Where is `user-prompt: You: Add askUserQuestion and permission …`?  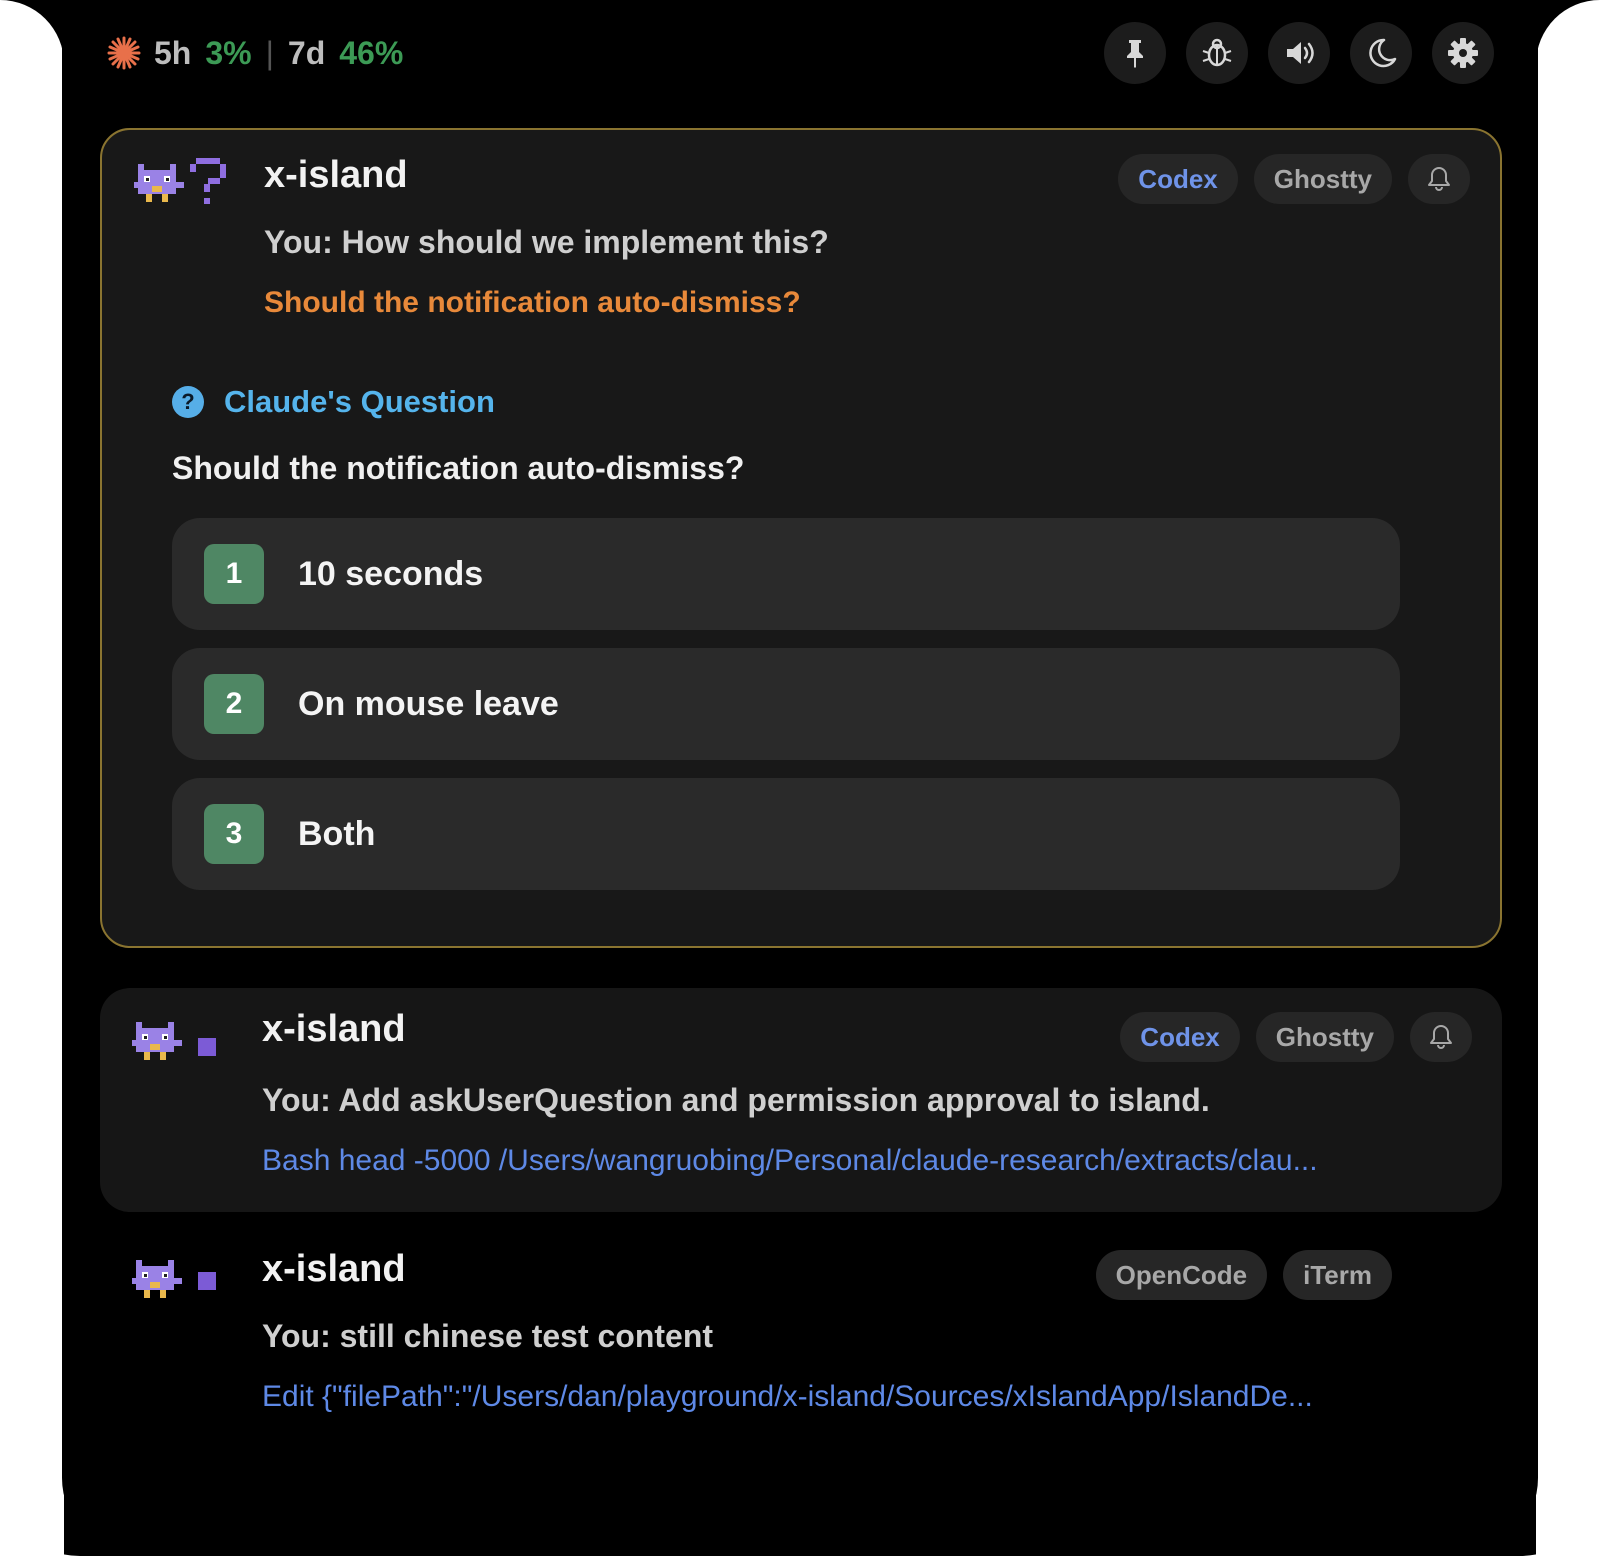
user-prompt: You: Add askUserQuestion and permission … is located at coordinates (736, 1100).